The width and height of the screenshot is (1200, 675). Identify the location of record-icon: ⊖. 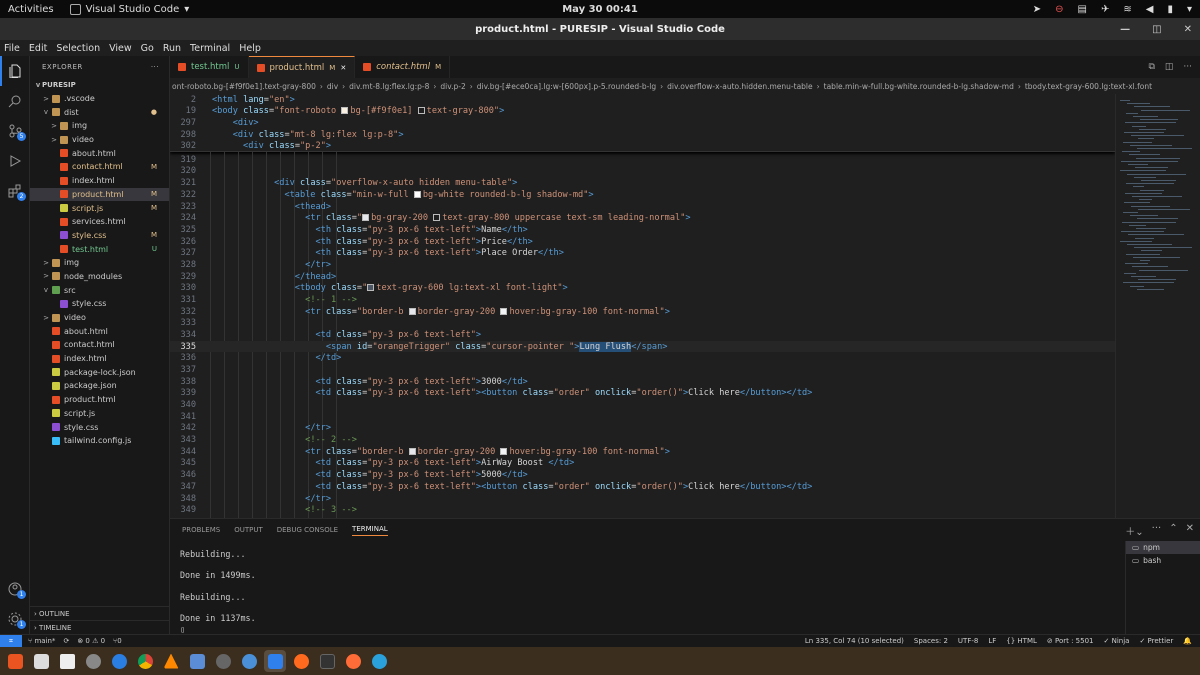
(1059, 9).